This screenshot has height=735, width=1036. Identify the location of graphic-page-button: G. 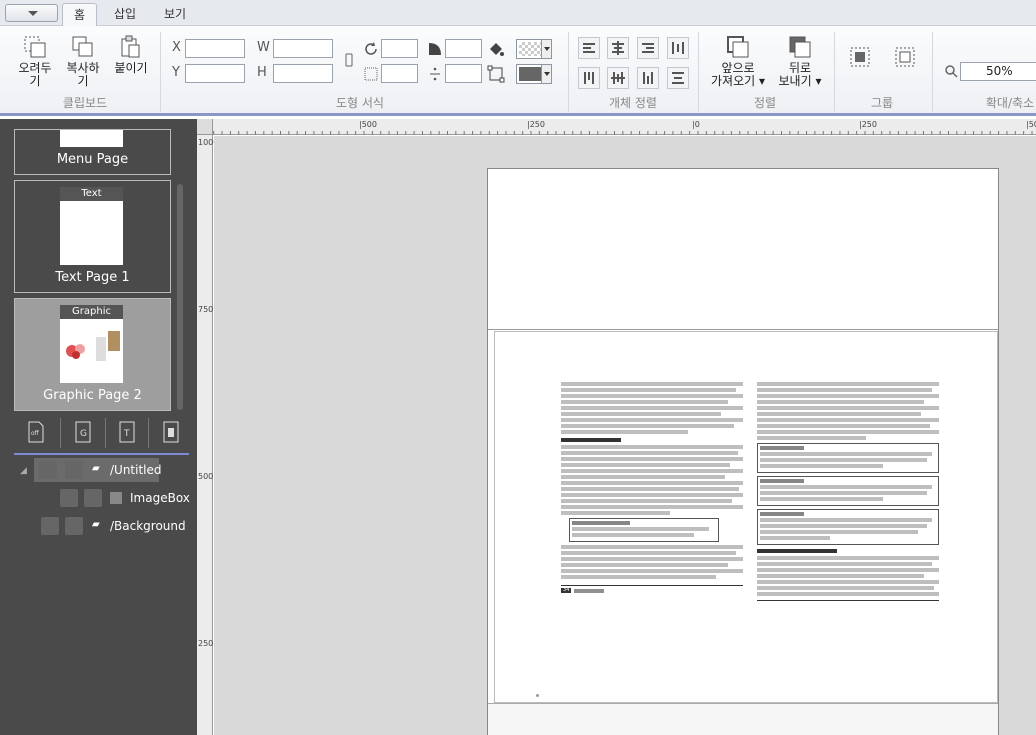
(83, 432).